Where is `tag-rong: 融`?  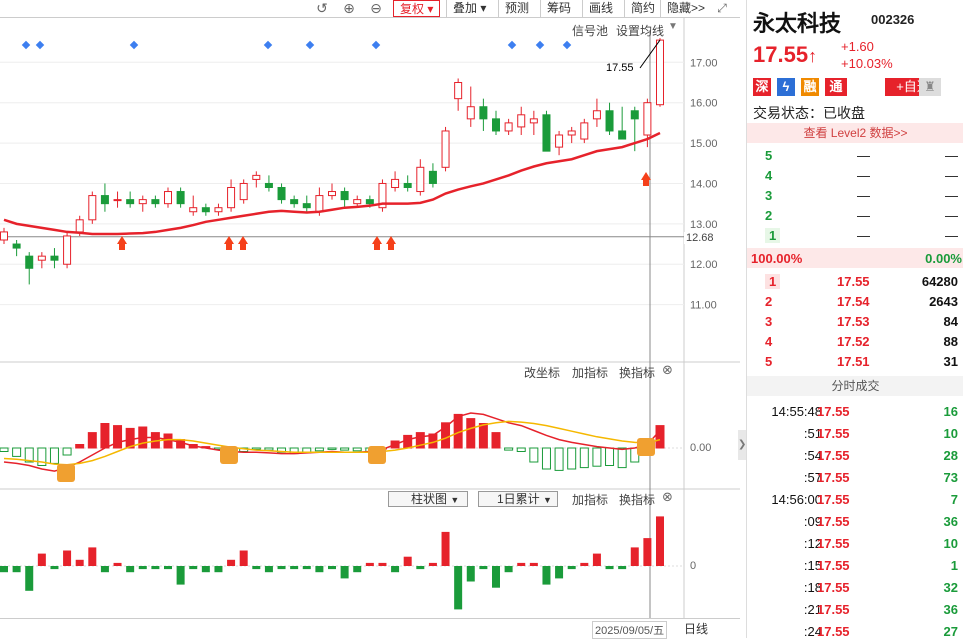
tag-rong: 融 is located at coordinates (810, 87).